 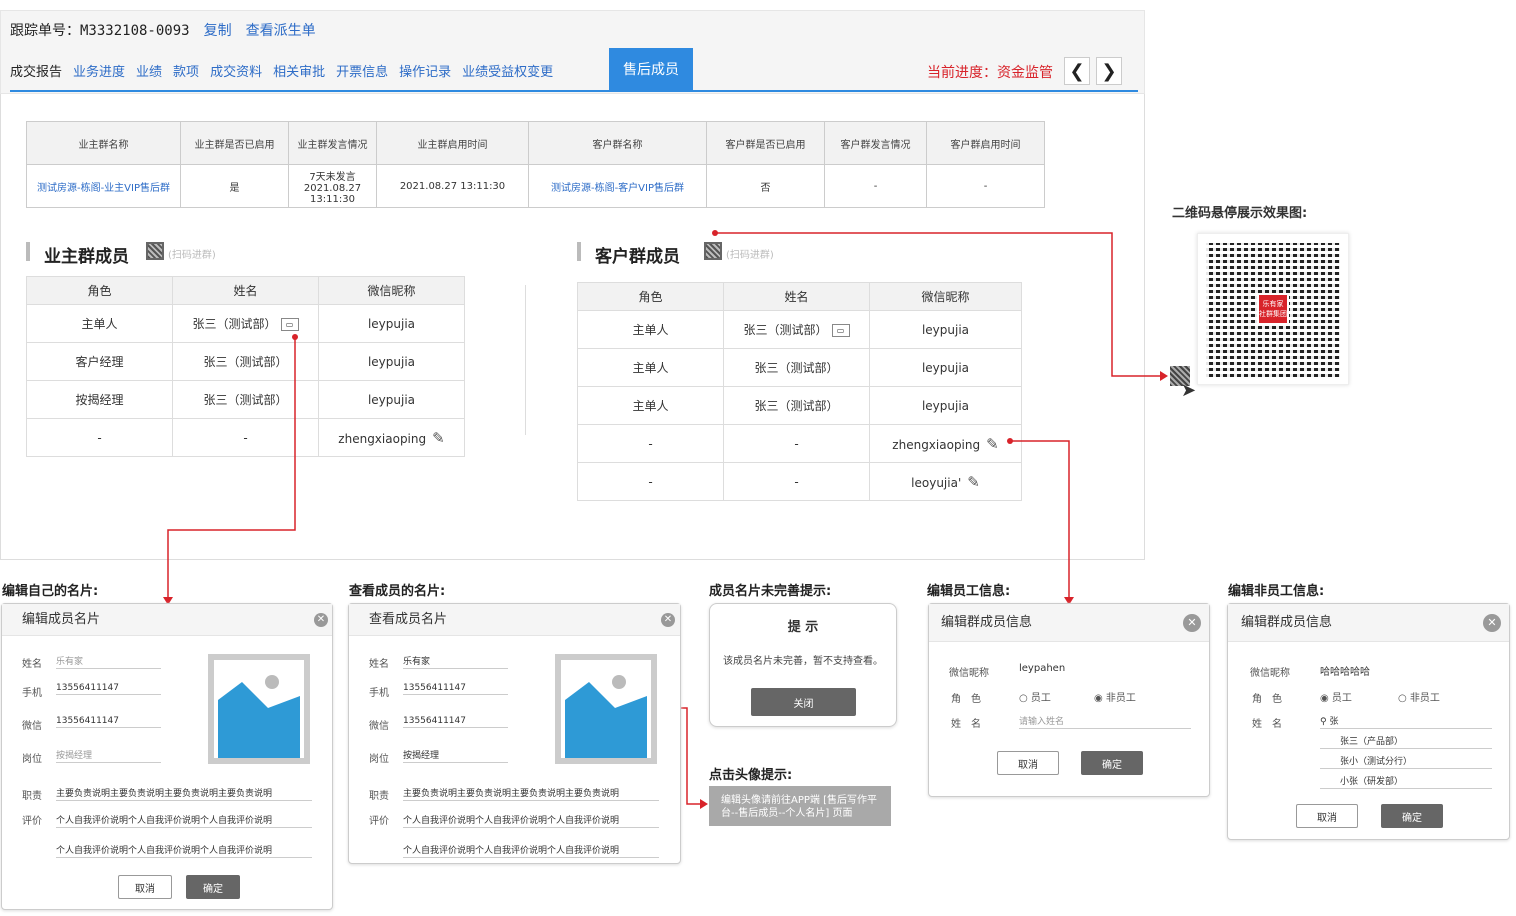 What do you see at coordinates (50, 591) in the screenshot?
I see `caption-edit-own: 编辑自己的名片:` at bounding box center [50, 591].